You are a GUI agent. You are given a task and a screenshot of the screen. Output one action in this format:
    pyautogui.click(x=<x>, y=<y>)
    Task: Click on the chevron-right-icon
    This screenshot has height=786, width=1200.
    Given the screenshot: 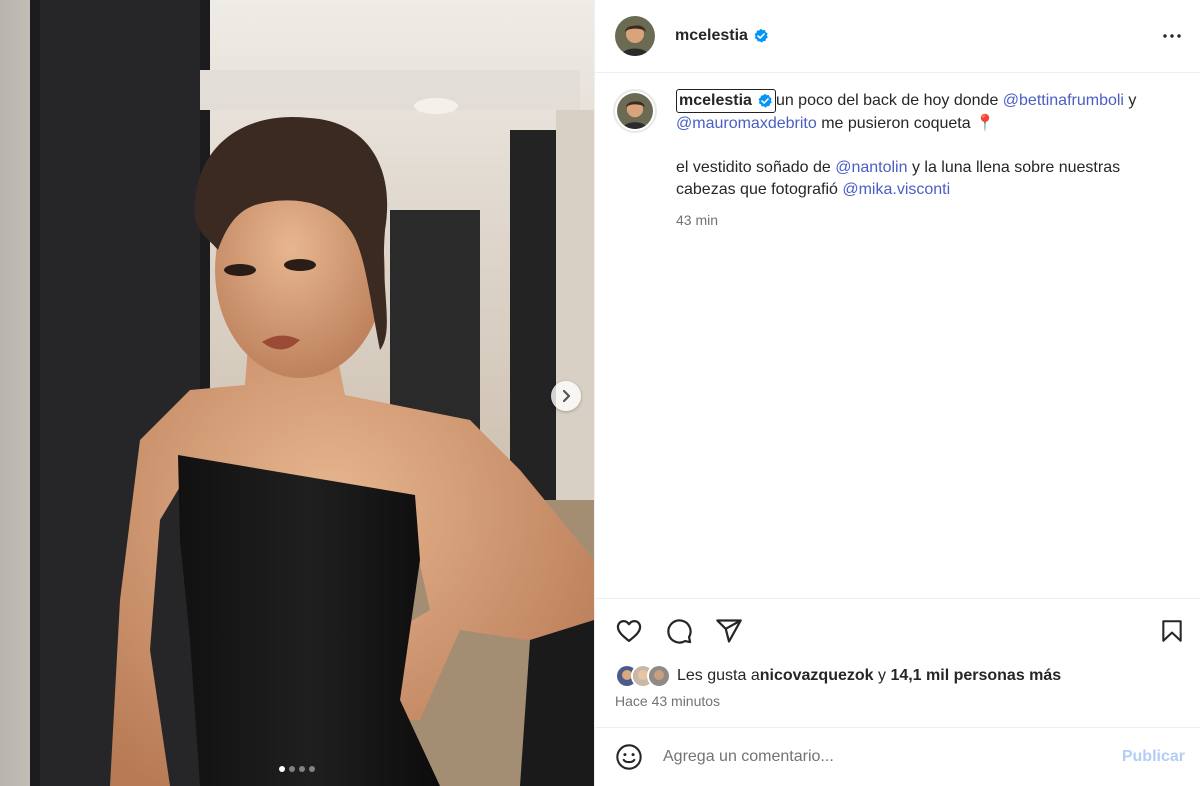 What is the action you would take?
    pyautogui.click(x=566, y=396)
    